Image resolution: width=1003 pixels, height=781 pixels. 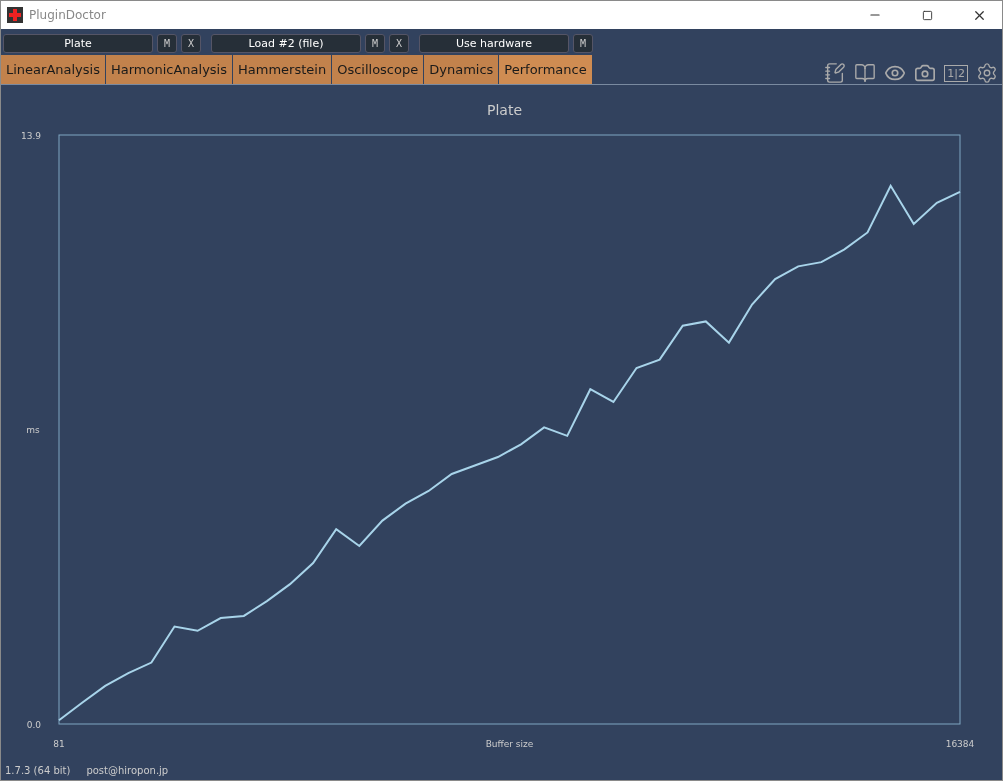 What do you see at coordinates (865, 73) in the screenshot?
I see `book-icon` at bounding box center [865, 73].